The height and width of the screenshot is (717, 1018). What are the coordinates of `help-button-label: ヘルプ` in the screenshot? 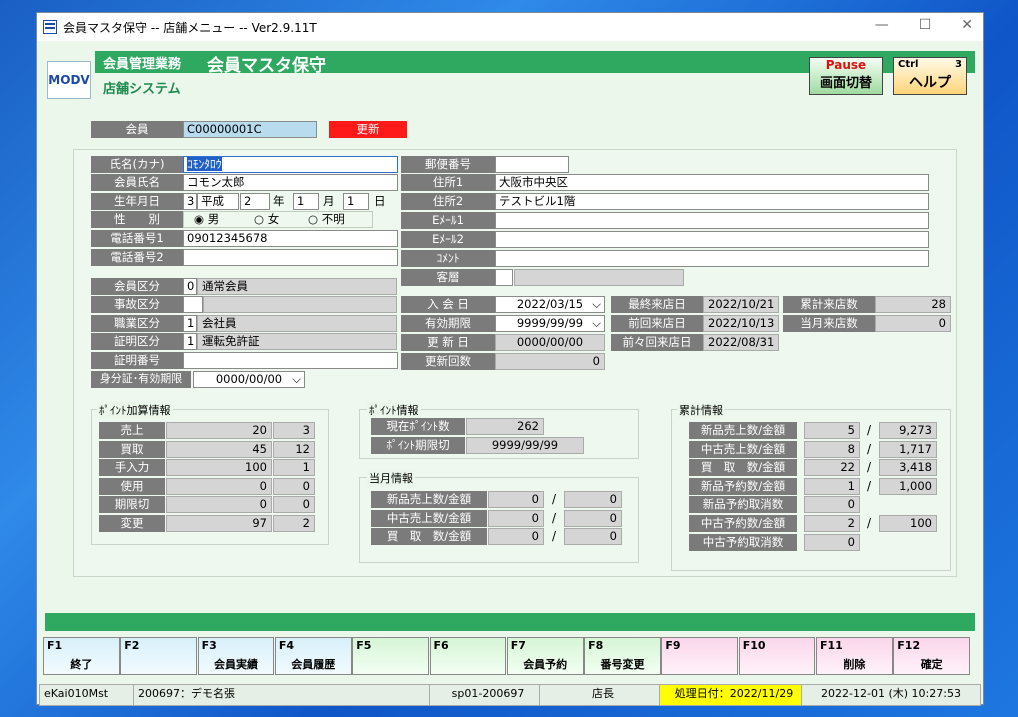 It's located at (930, 83).